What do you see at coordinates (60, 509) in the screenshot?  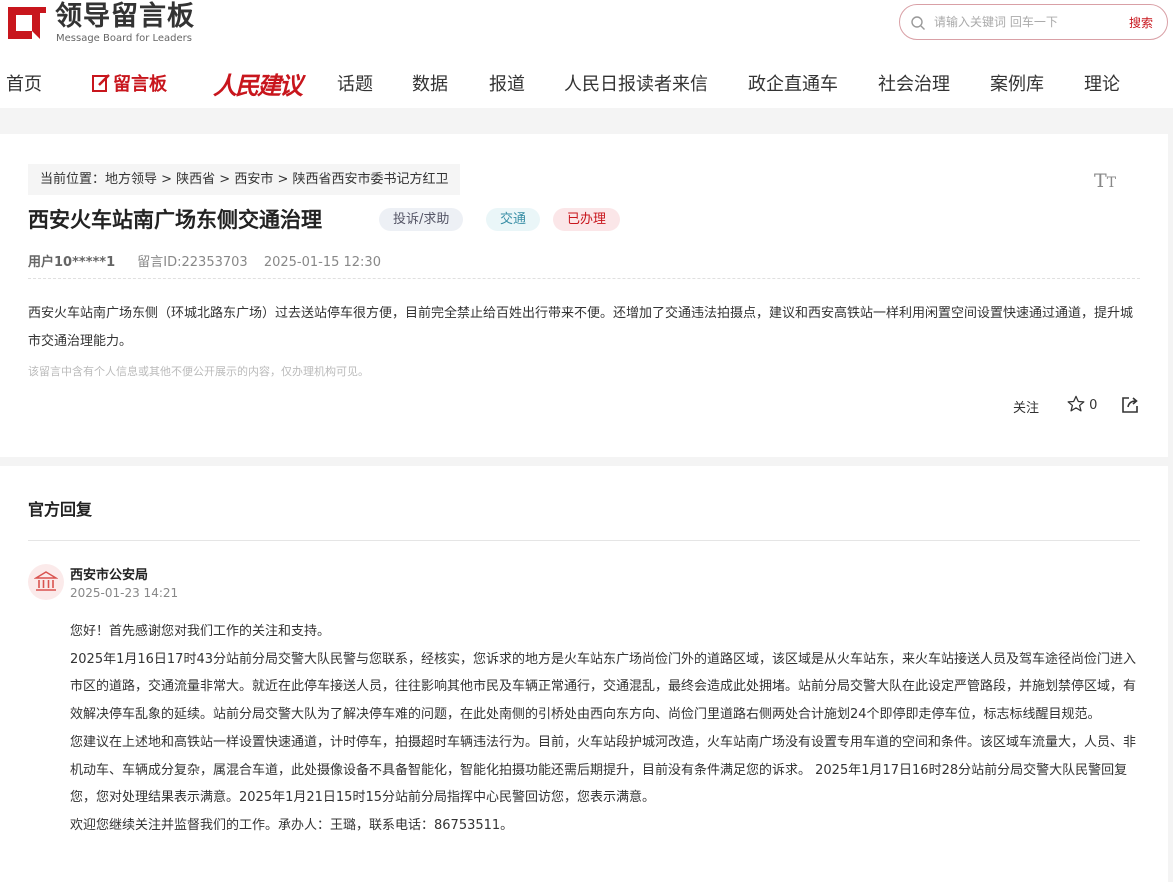 I see `reply-heading: 官方回复` at bounding box center [60, 509].